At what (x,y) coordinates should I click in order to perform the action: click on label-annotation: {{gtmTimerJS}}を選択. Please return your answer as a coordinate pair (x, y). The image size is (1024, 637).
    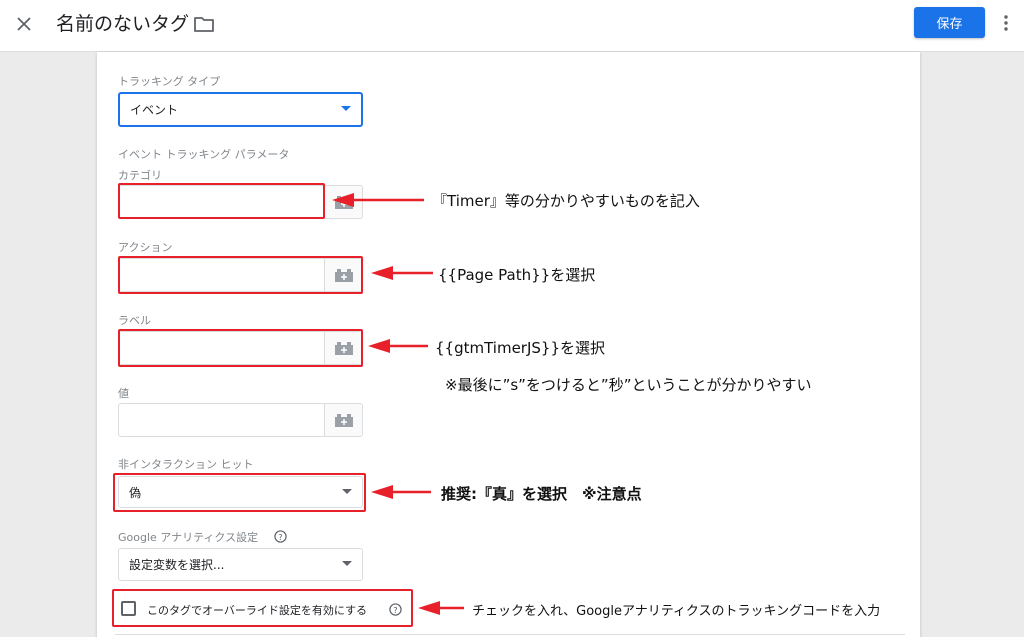
    Looking at the image, I should click on (520, 348).